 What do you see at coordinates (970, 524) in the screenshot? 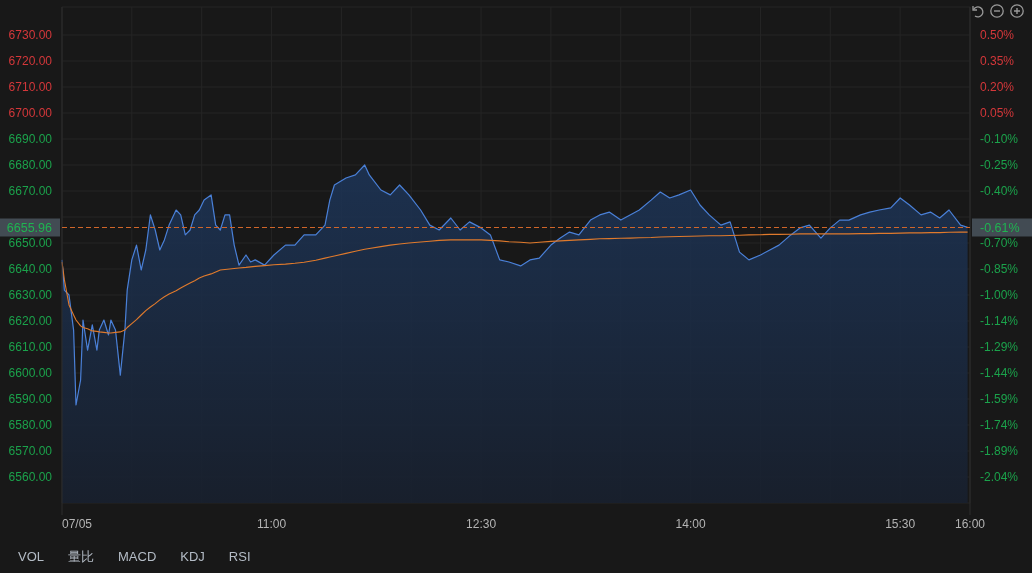
I see `time-axis-label: 16:00` at bounding box center [970, 524].